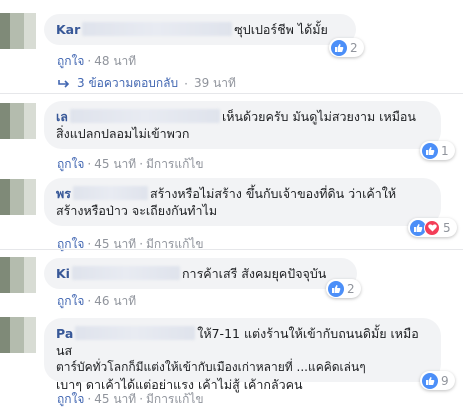 This screenshot has width=463, height=409. What do you see at coordinates (123, 133) in the screenshot?
I see `comment-text-line: สิ่งแปลกปลอมไม่เข้าพวก` at bounding box center [123, 133].